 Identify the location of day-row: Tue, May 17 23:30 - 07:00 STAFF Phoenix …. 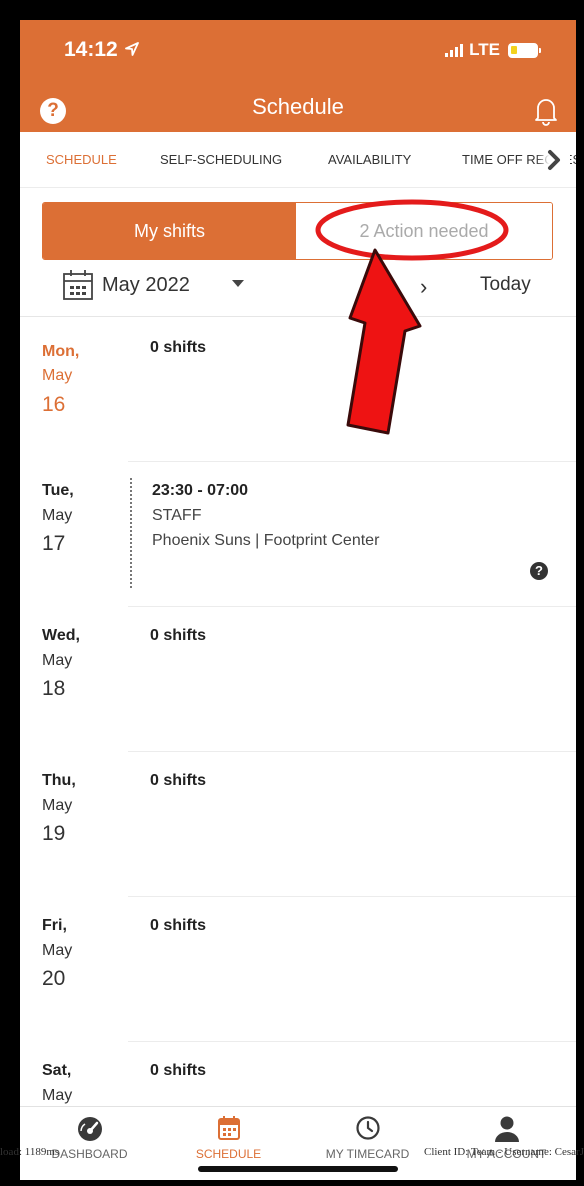
(298, 534).